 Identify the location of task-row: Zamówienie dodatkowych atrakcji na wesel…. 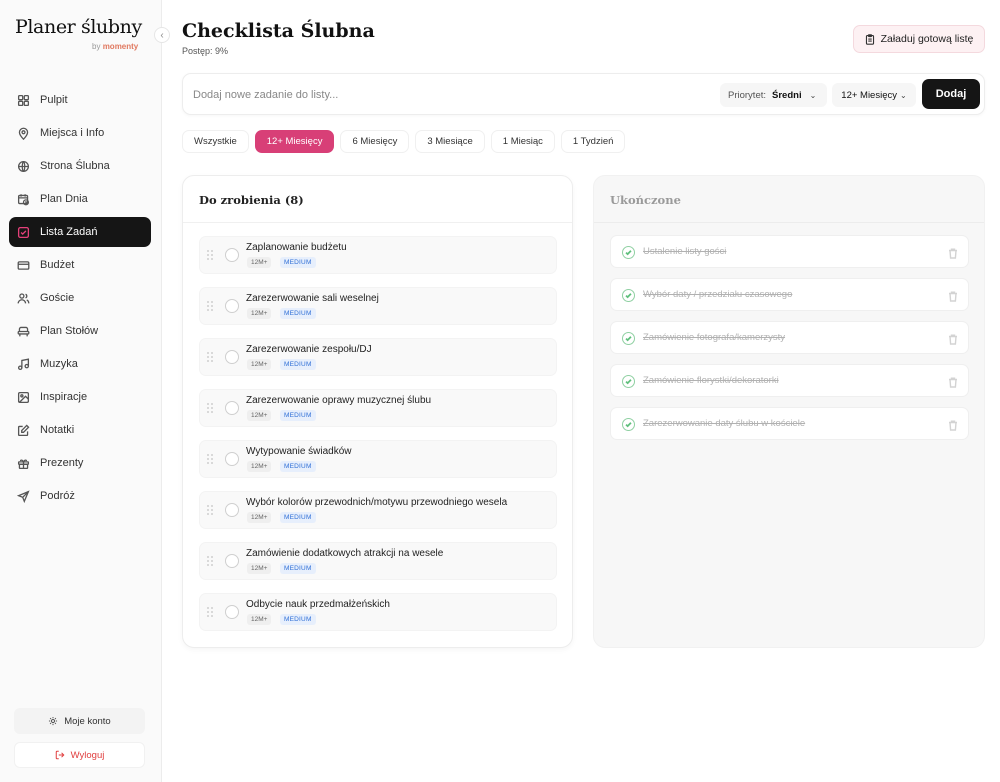
(378, 561).